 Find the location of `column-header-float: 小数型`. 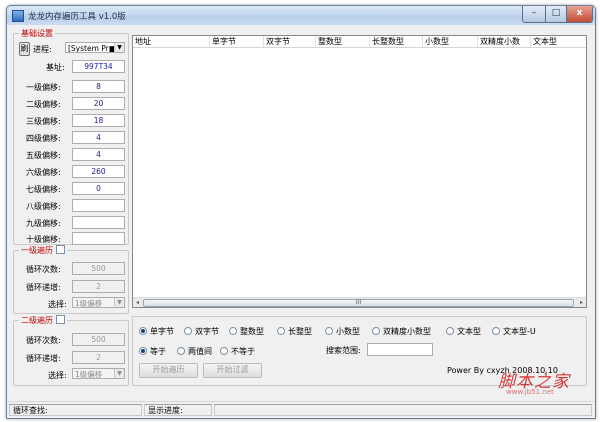

column-header-float: 小数型 is located at coordinates (450, 41).